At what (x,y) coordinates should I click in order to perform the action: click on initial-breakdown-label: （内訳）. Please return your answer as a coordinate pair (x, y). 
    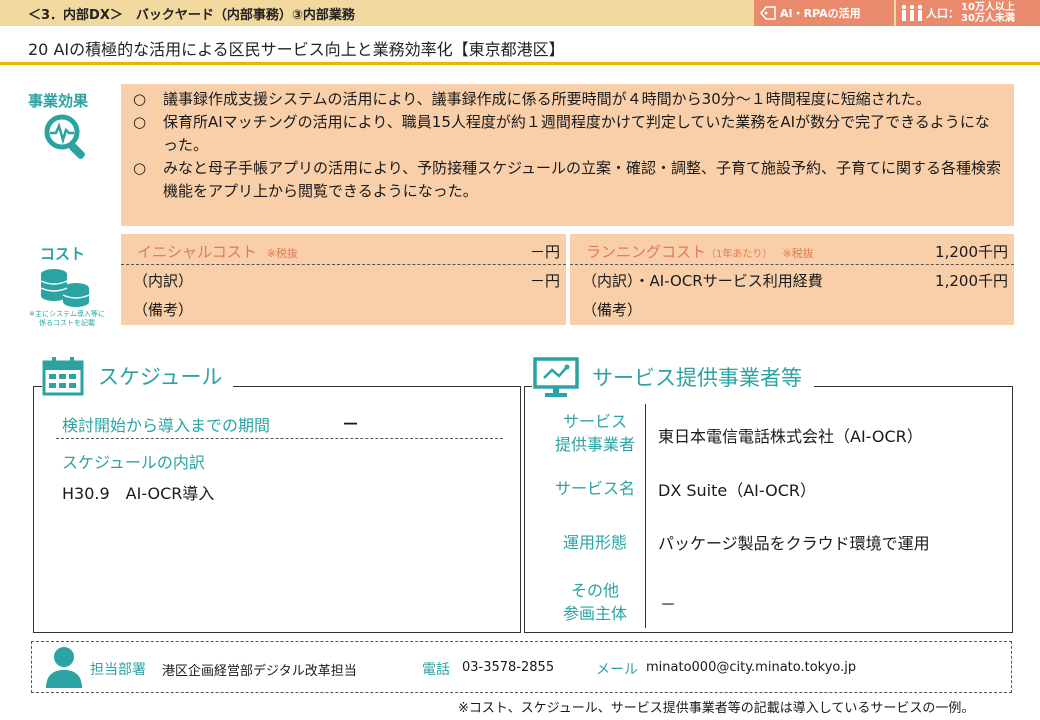
    Looking at the image, I should click on (163, 281).